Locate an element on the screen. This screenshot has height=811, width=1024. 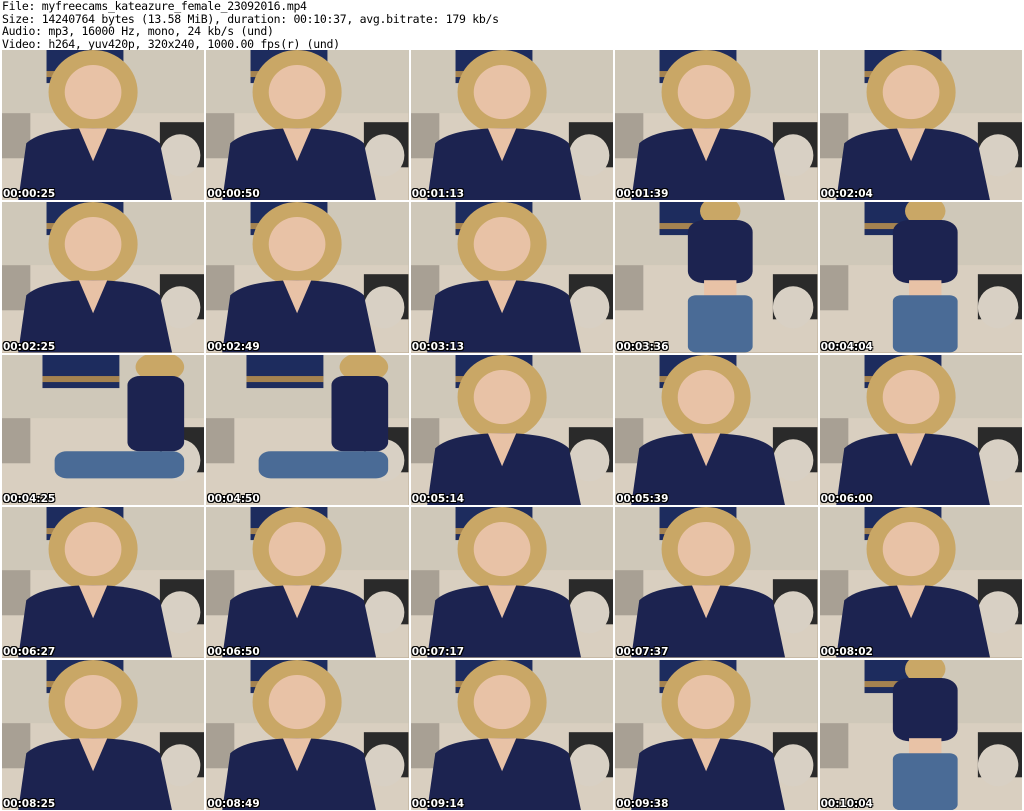
thumbnail-frame: 00:04:25 is located at coordinates (103, 430).